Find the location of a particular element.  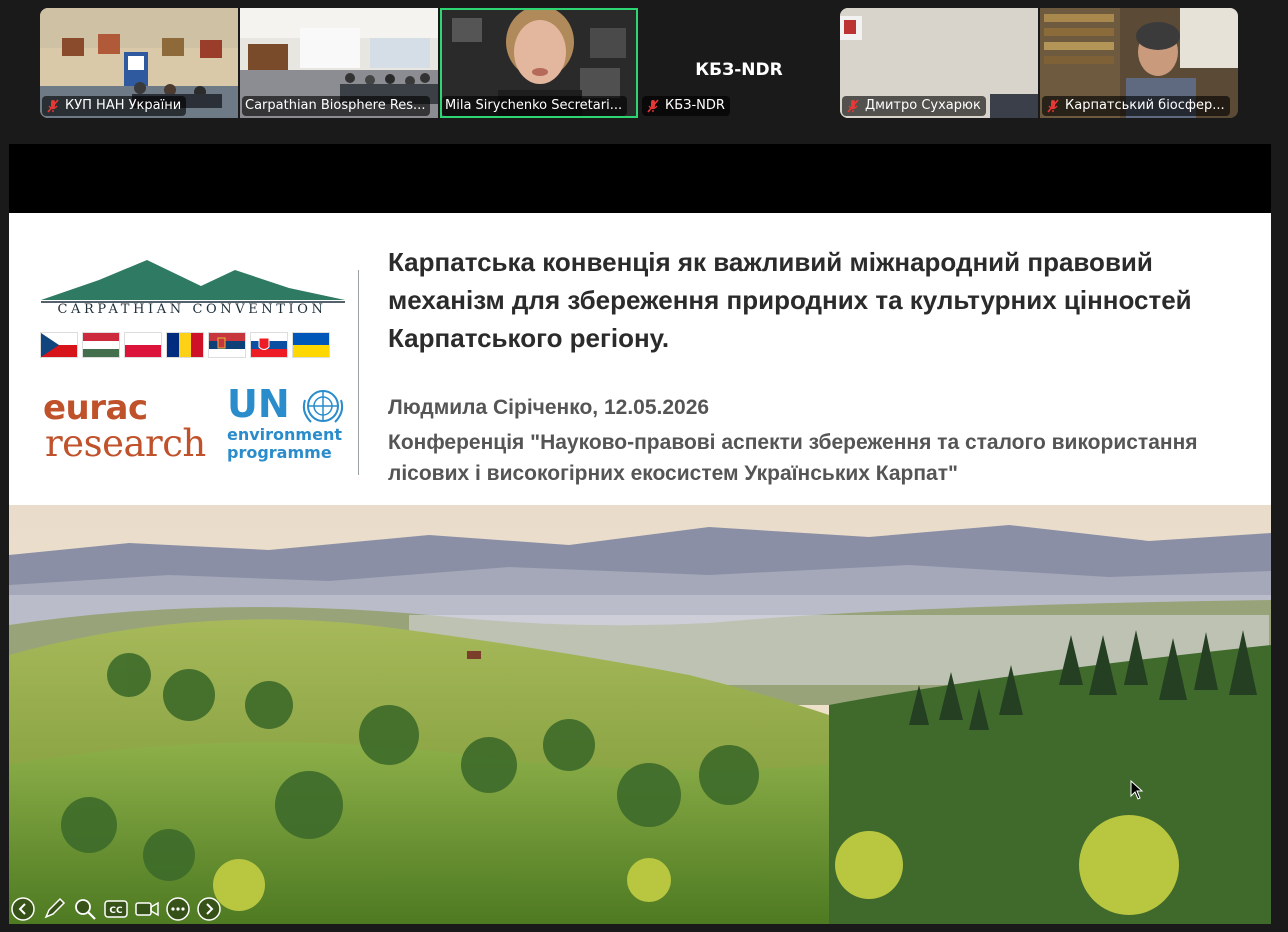

poland-flag-icon is located at coordinates (143, 345).